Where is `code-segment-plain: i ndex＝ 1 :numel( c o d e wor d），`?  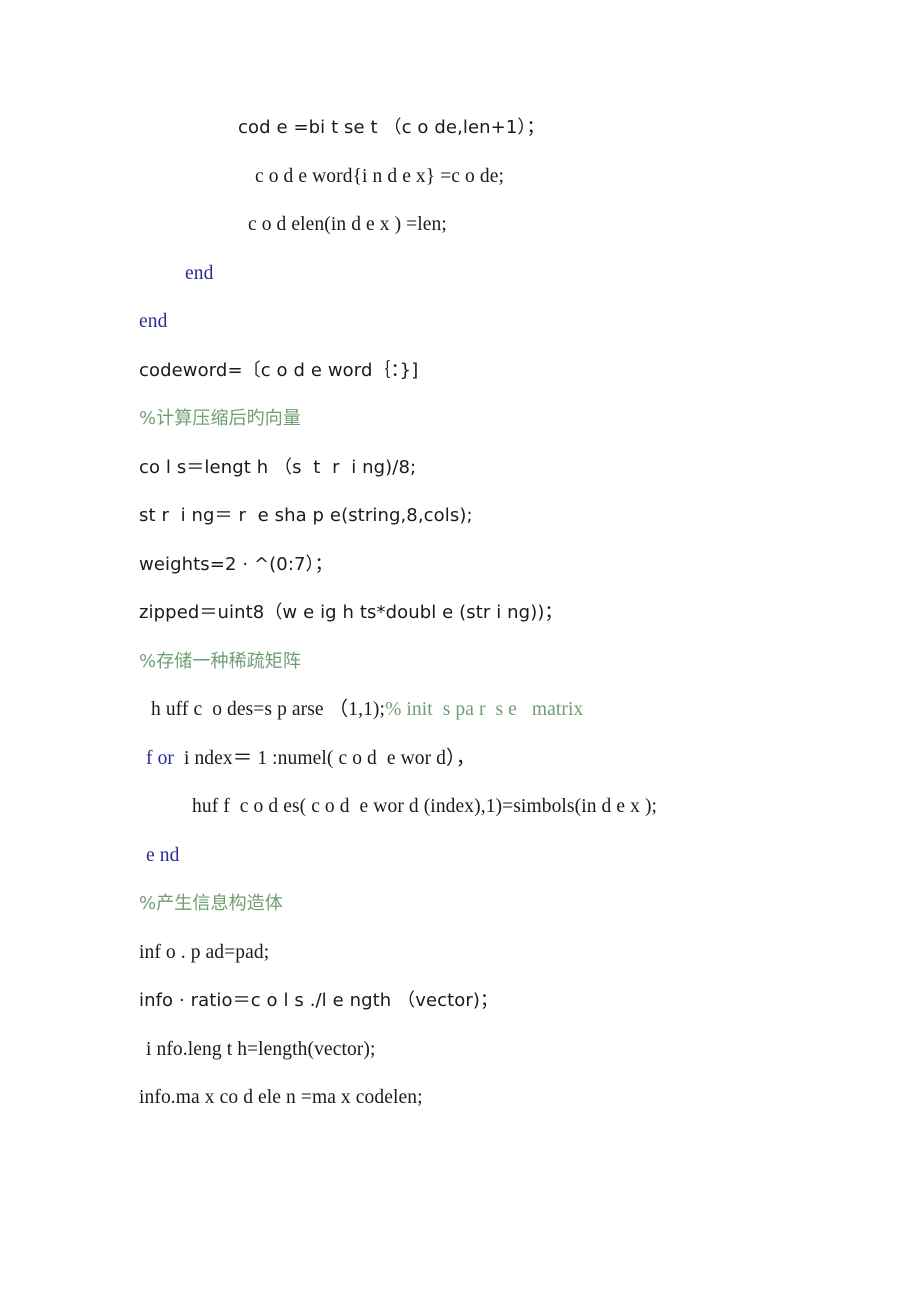 code-segment-plain: i ndex＝ 1 :numel( c o d e wor d）， is located at coordinates (325, 758).